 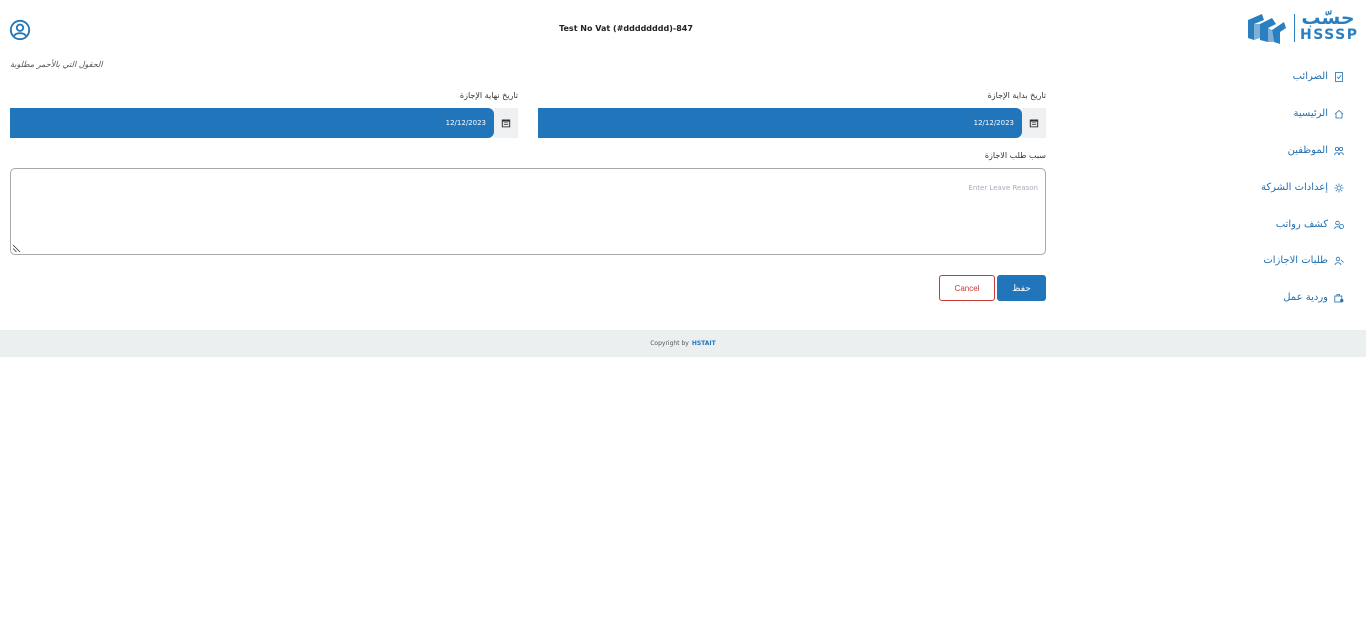 What do you see at coordinates (16, 248) in the screenshot?
I see `resize-grip-icon` at bounding box center [16, 248].